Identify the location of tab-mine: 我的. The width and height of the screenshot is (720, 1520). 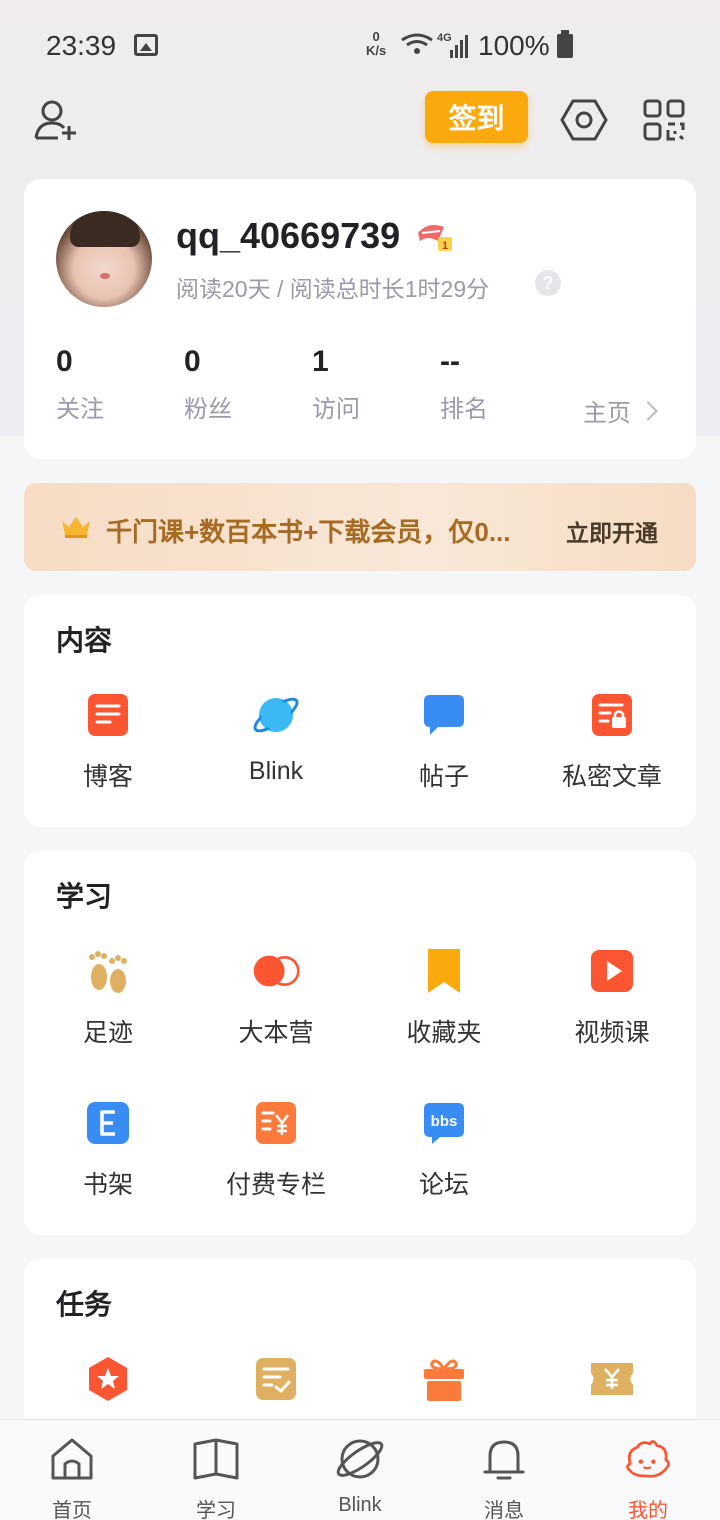
(648, 1470).